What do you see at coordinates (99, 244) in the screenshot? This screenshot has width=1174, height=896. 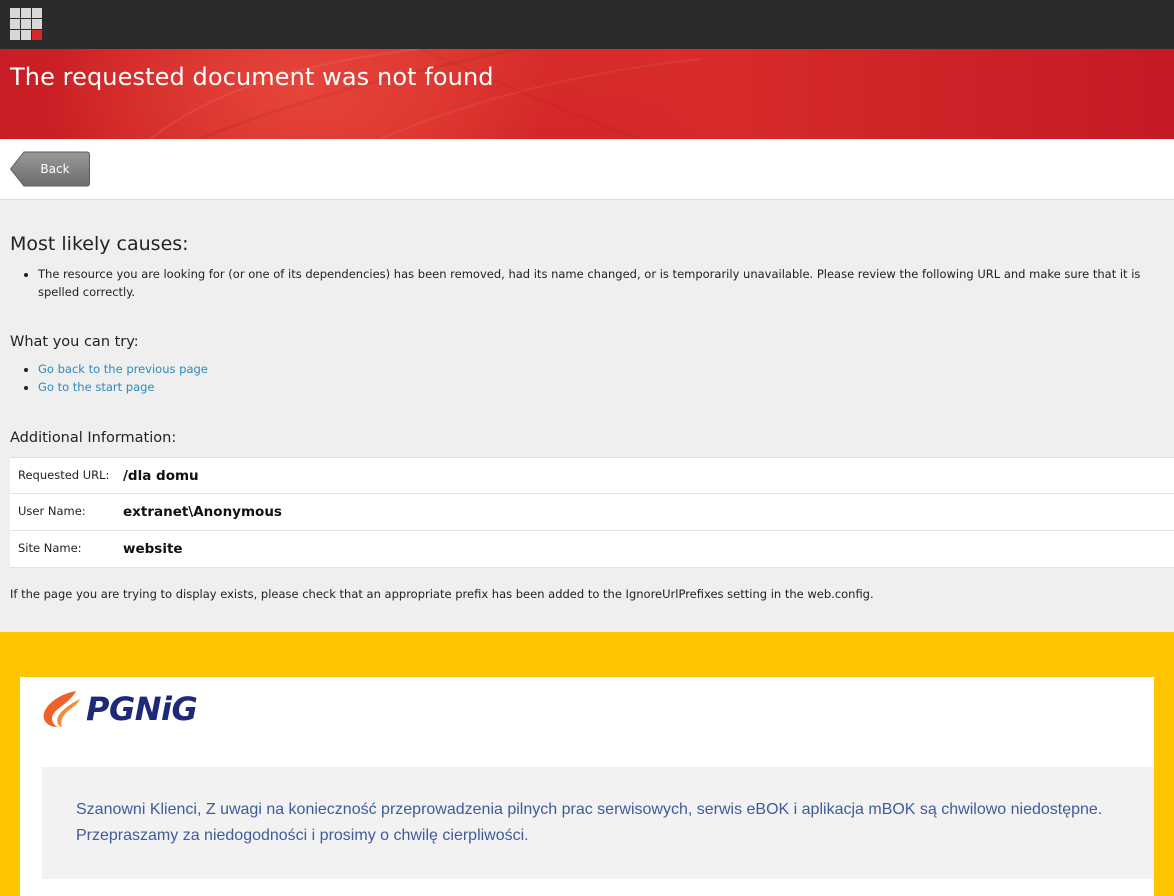 I see `causes-heading: Most likely causes:` at bounding box center [99, 244].